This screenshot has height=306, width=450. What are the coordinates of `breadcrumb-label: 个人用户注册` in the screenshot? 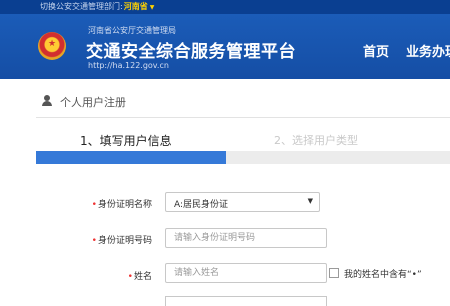 It's located at (93, 102).